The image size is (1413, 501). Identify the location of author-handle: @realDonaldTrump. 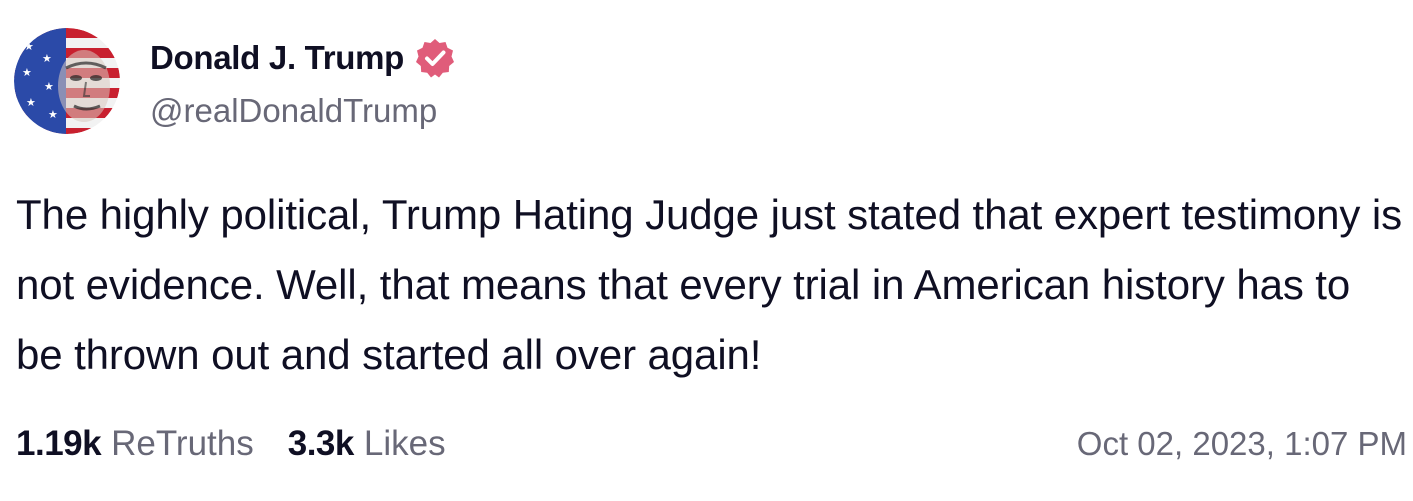
(293, 111).